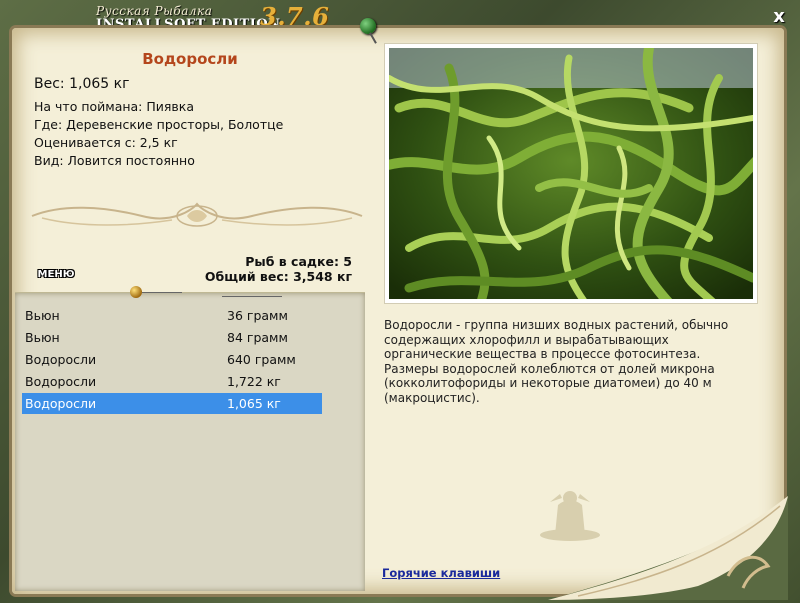  What do you see at coordinates (257, 315) in the screenshot?
I see `catch-weight: 36 грамм` at bounding box center [257, 315].